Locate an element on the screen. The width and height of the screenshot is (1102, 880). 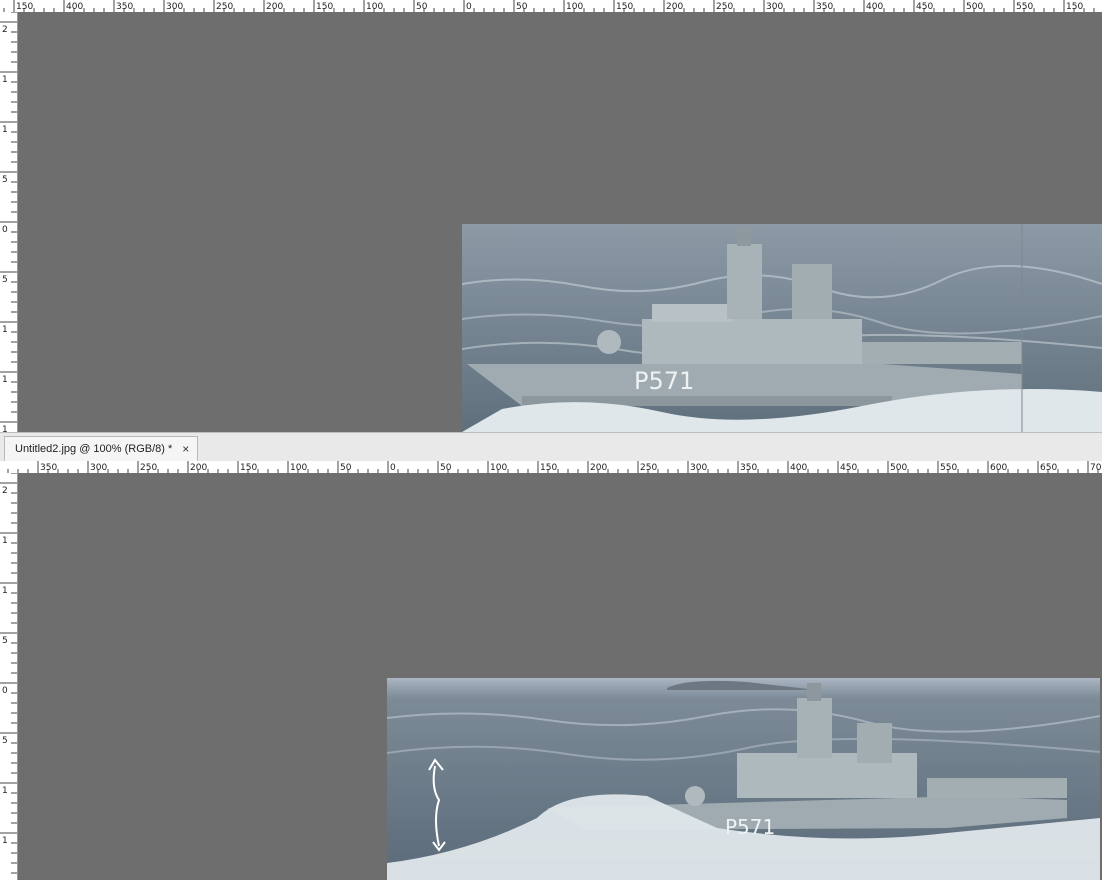
hull-number-top: P571 is located at coordinates (664, 381).